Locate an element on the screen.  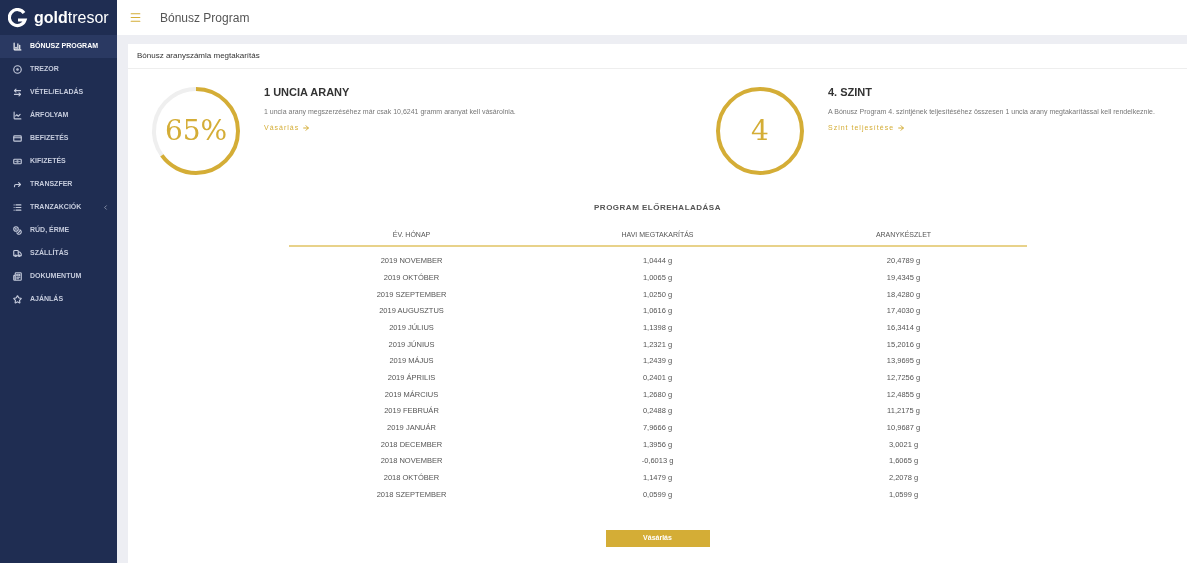
star-icon is located at coordinates (17, 299).